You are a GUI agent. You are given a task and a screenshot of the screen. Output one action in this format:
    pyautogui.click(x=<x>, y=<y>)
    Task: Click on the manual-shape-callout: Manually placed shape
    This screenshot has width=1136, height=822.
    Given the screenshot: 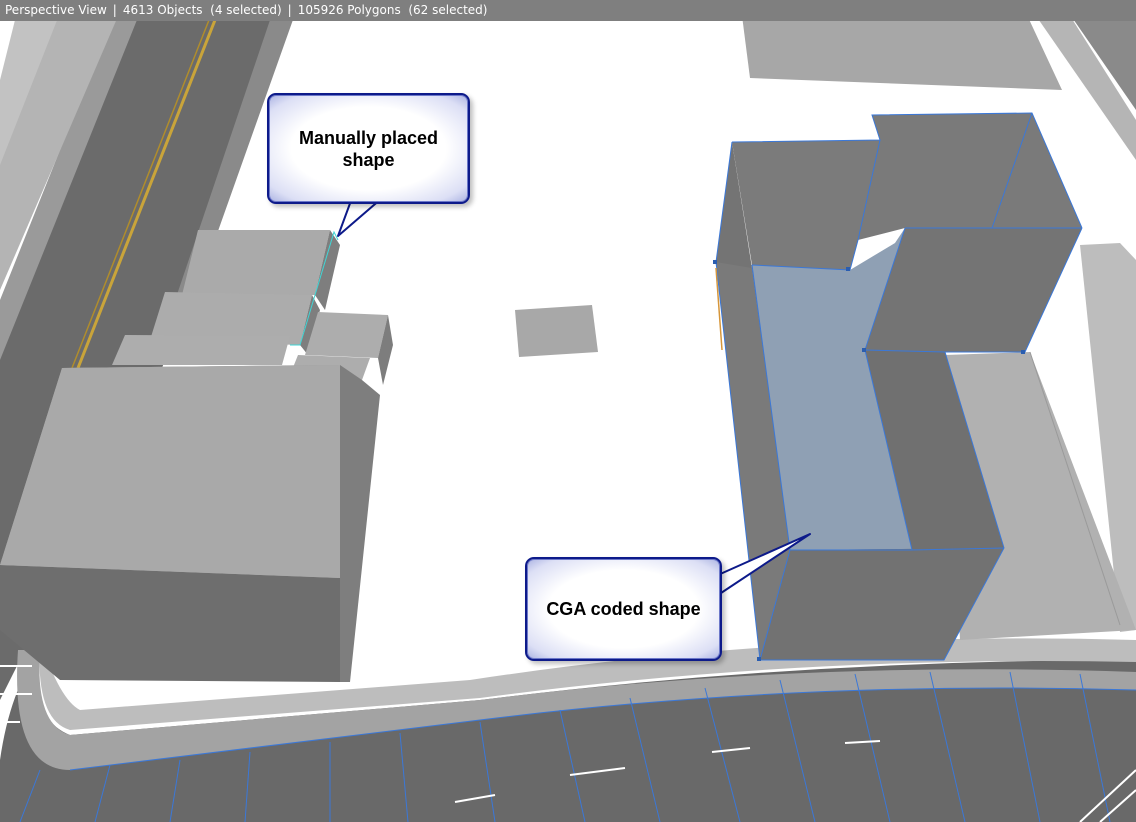 What is the action you would take?
    pyautogui.click(x=368, y=148)
    